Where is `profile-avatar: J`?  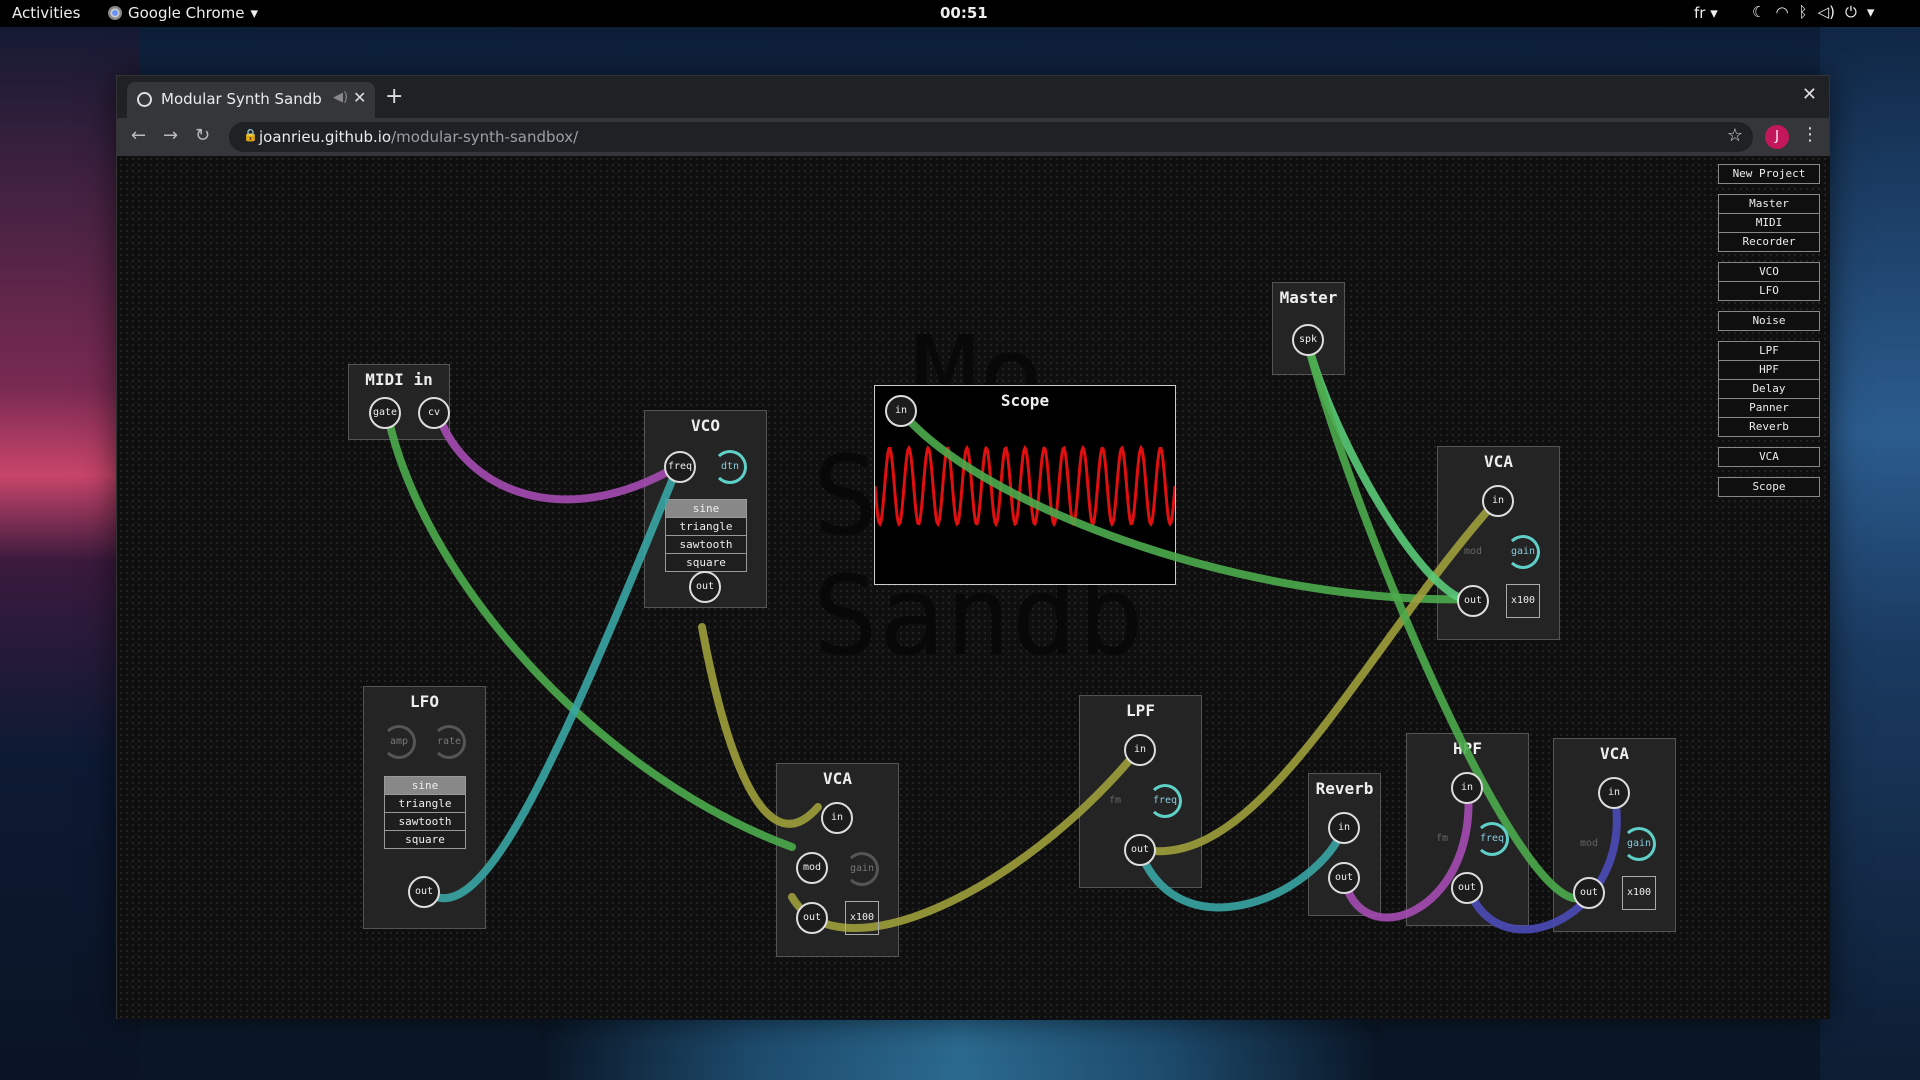
profile-avatar: J is located at coordinates (1777, 137).